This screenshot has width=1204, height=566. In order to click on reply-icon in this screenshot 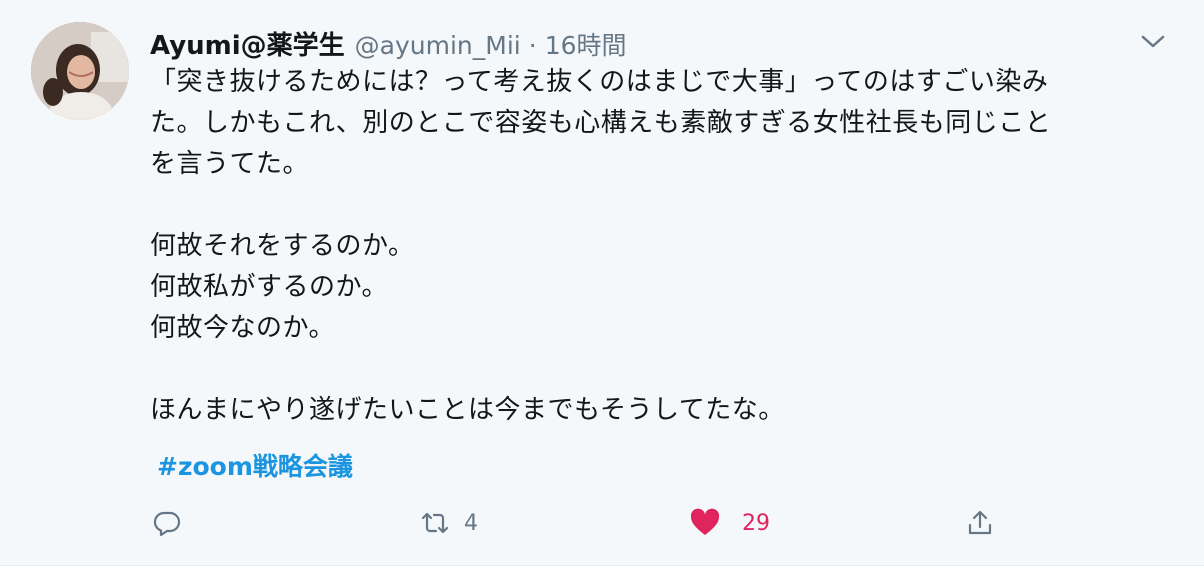, I will do `click(167, 524)`.